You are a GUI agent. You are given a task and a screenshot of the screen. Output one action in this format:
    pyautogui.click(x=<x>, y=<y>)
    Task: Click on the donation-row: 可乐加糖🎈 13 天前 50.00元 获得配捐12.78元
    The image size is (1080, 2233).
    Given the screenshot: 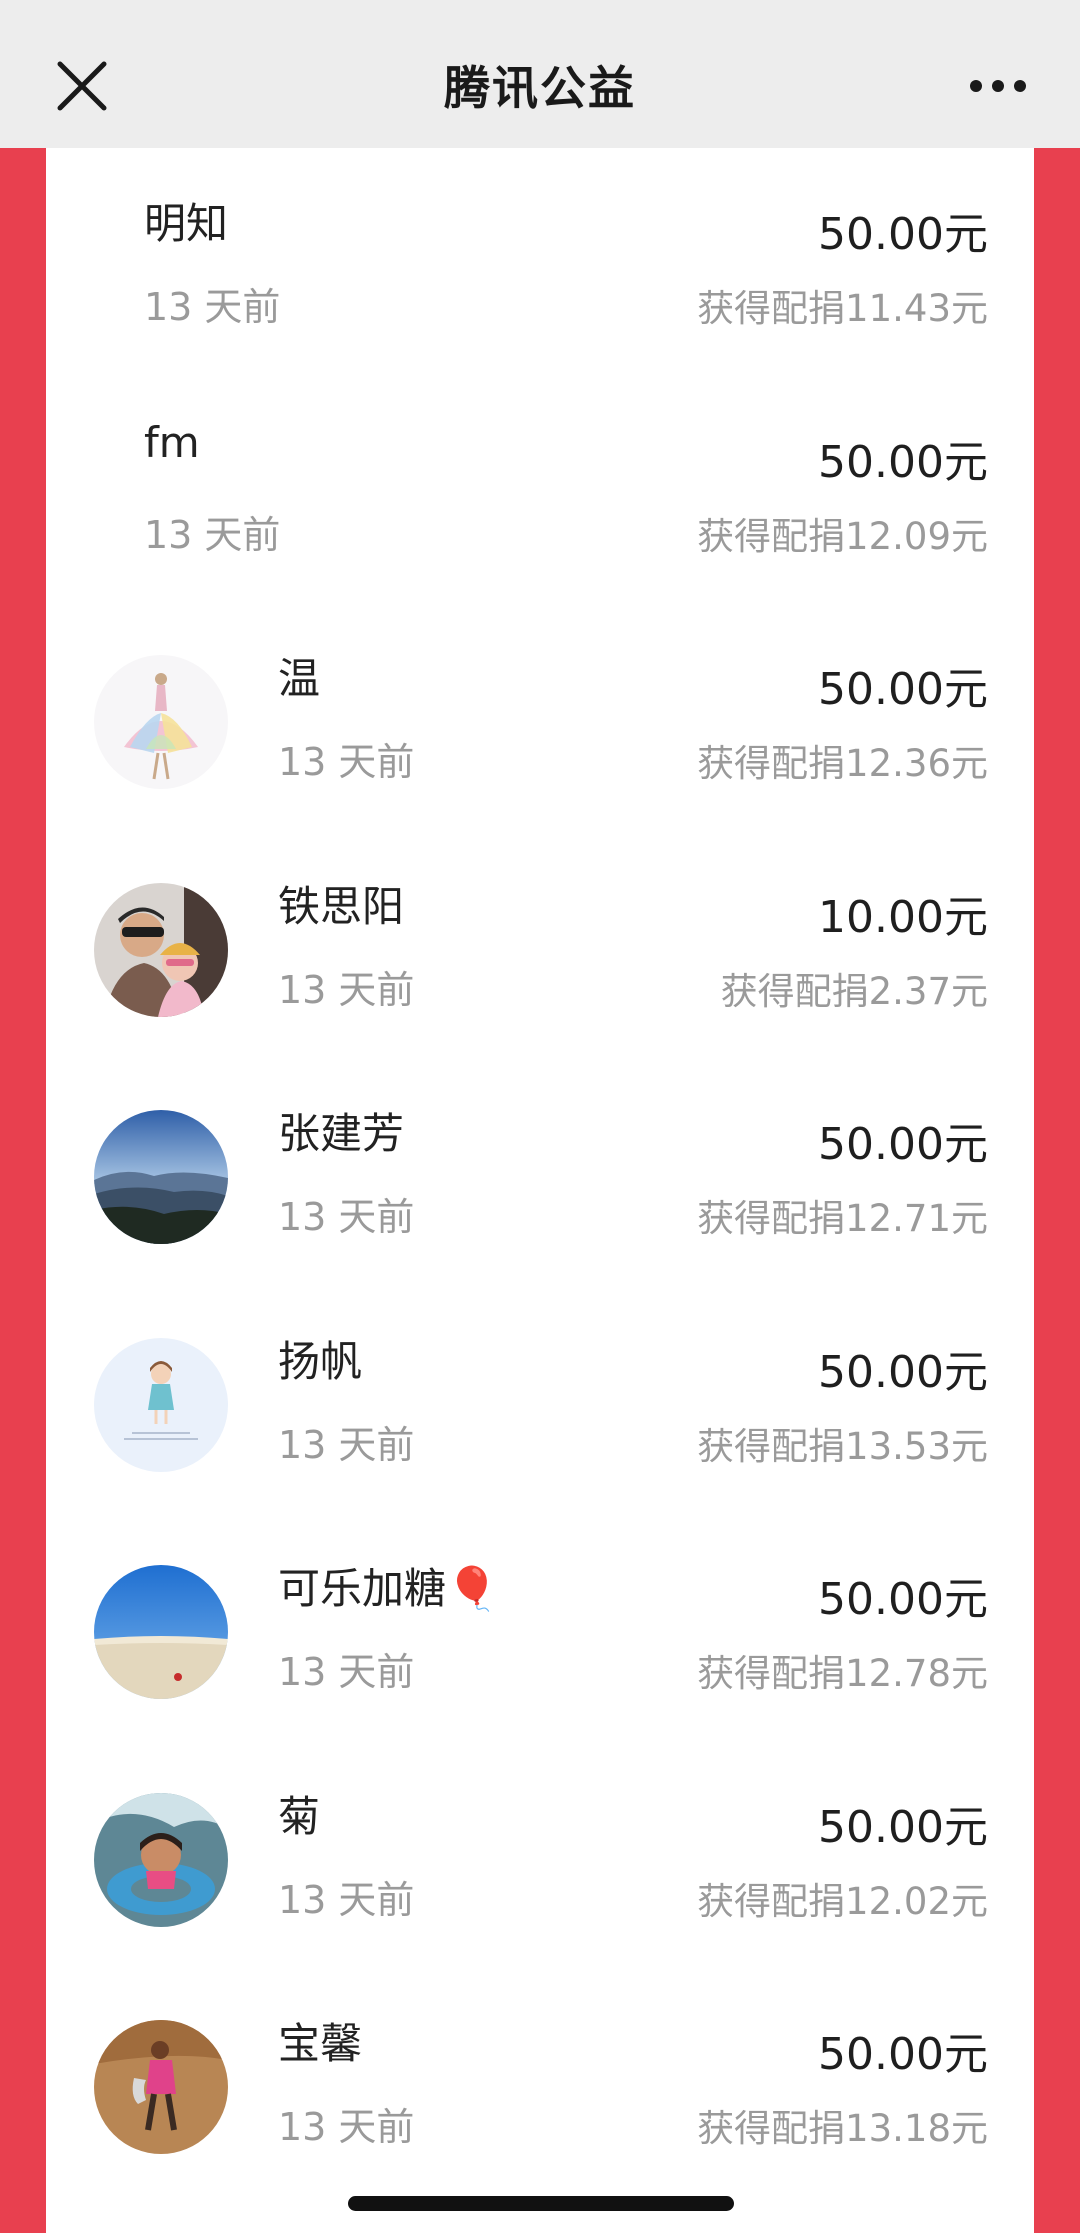 What is the action you would take?
    pyautogui.click(x=540, y=1627)
    